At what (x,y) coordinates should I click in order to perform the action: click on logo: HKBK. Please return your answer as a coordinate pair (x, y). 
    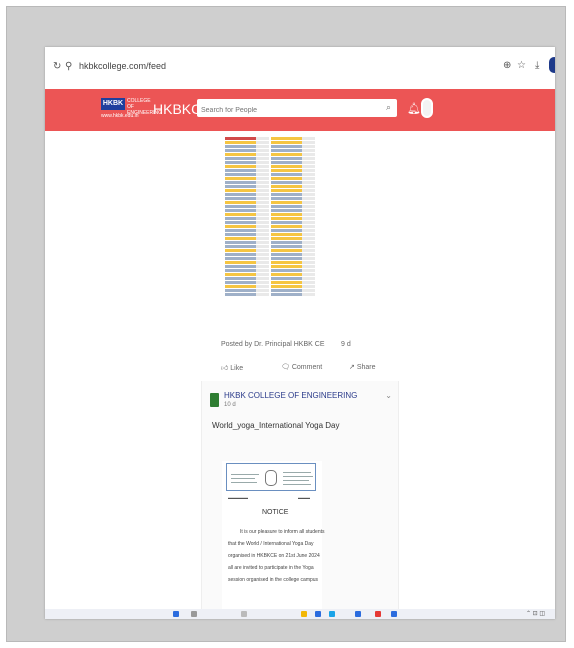
    Looking at the image, I should click on (113, 104).